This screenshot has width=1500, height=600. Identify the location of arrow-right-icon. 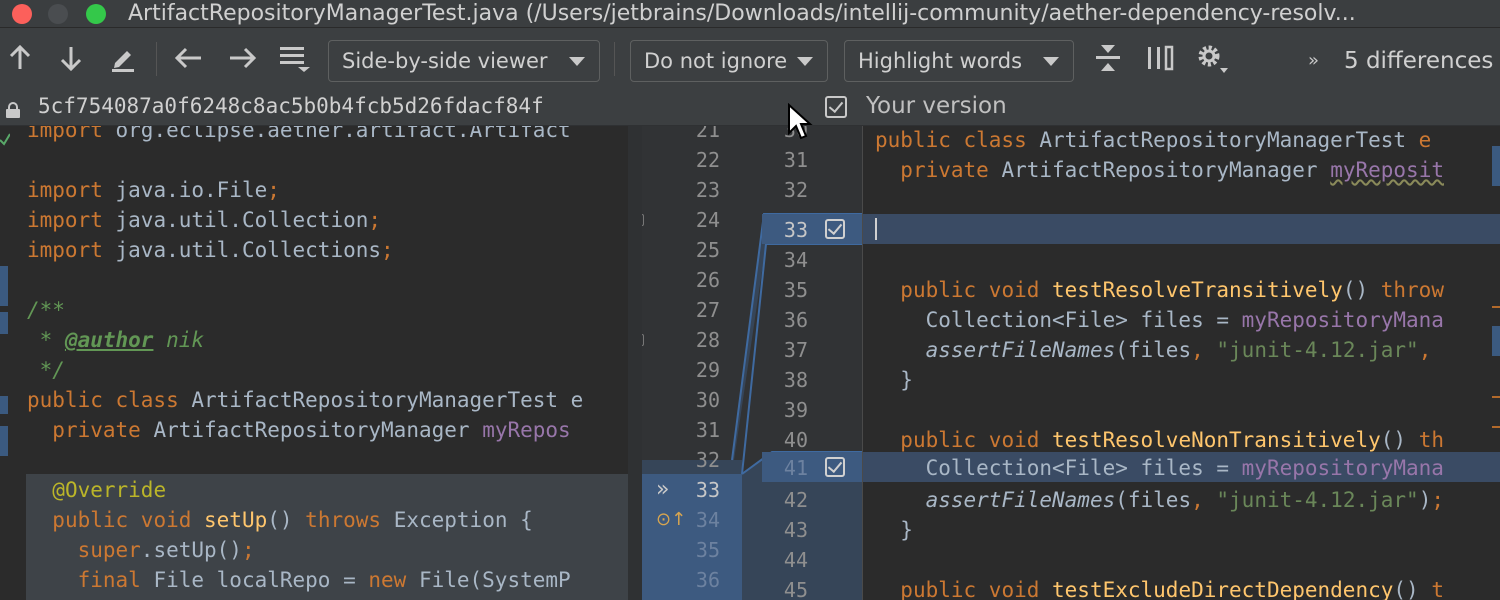
(243, 58).